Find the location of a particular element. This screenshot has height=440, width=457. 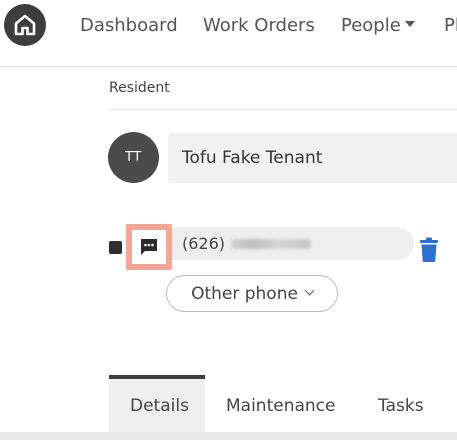

tab-tasks: Tasks is located at coordinates (401, 406).